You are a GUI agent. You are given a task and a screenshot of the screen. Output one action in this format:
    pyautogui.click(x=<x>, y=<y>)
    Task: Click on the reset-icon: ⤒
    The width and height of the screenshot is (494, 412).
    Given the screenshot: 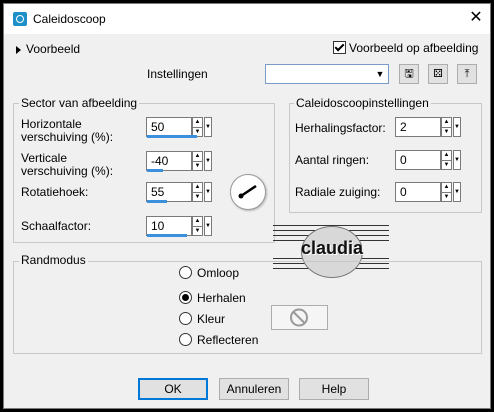 What is the action you would take?
    pyautogui.click(x=467, y=74)
    